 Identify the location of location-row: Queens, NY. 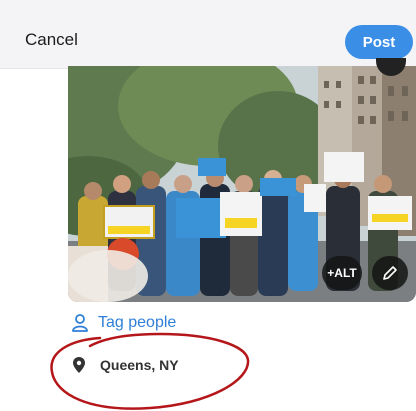
(125, 365).